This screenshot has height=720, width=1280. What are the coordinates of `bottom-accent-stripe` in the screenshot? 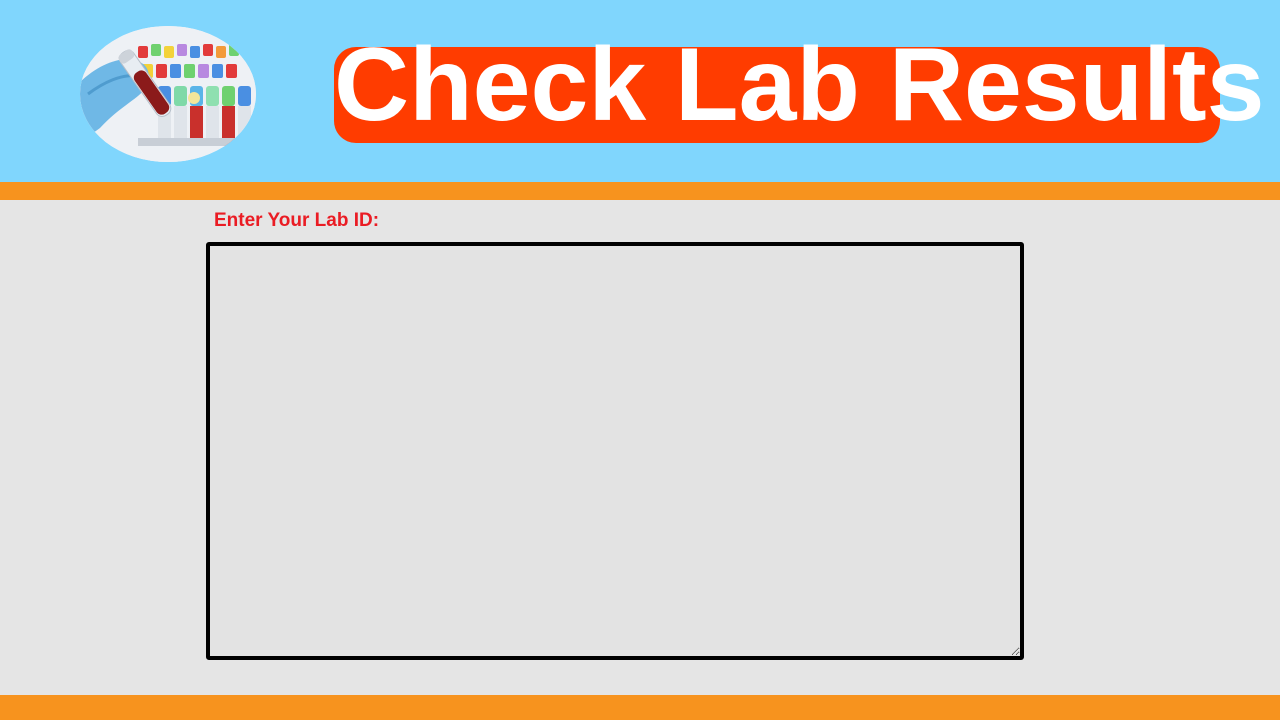 It's located at (640, 707).